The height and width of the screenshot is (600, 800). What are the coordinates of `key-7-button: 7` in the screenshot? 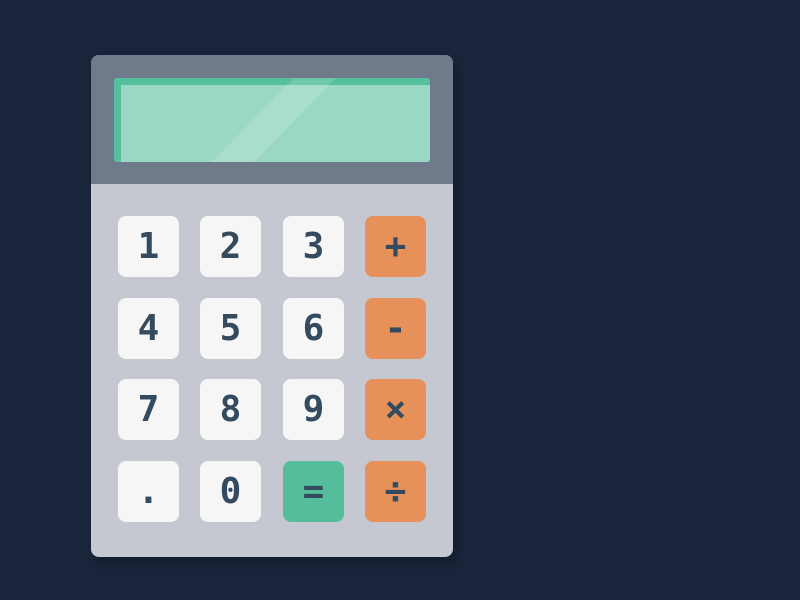 It's located at (148, 409).